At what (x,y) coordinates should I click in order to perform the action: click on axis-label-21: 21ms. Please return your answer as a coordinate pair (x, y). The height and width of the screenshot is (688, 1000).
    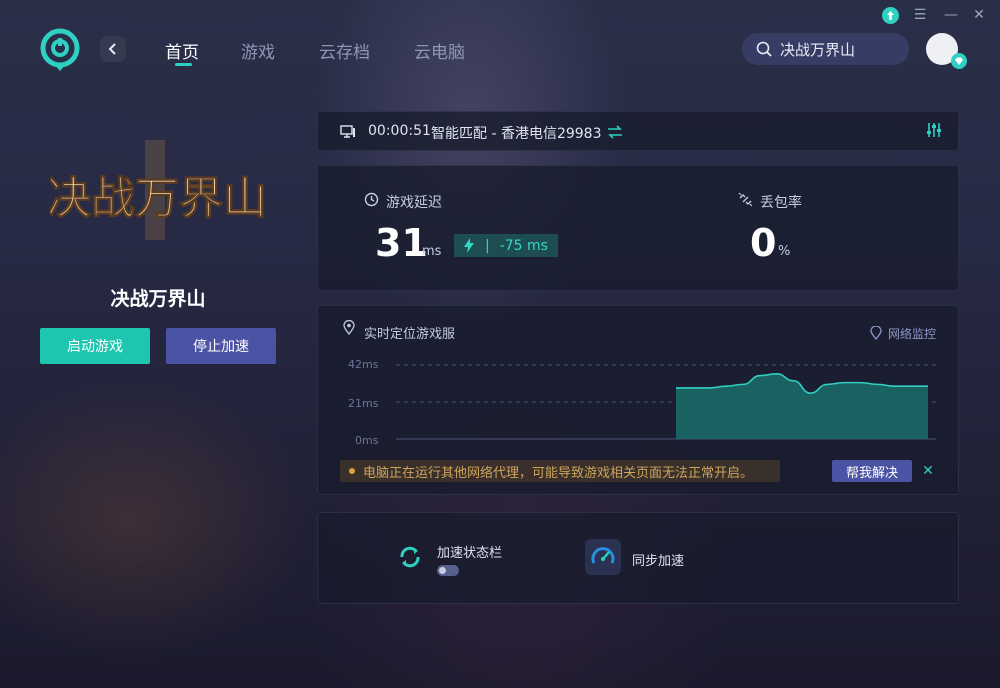
    Looking at the image, I should click on (363, 403).